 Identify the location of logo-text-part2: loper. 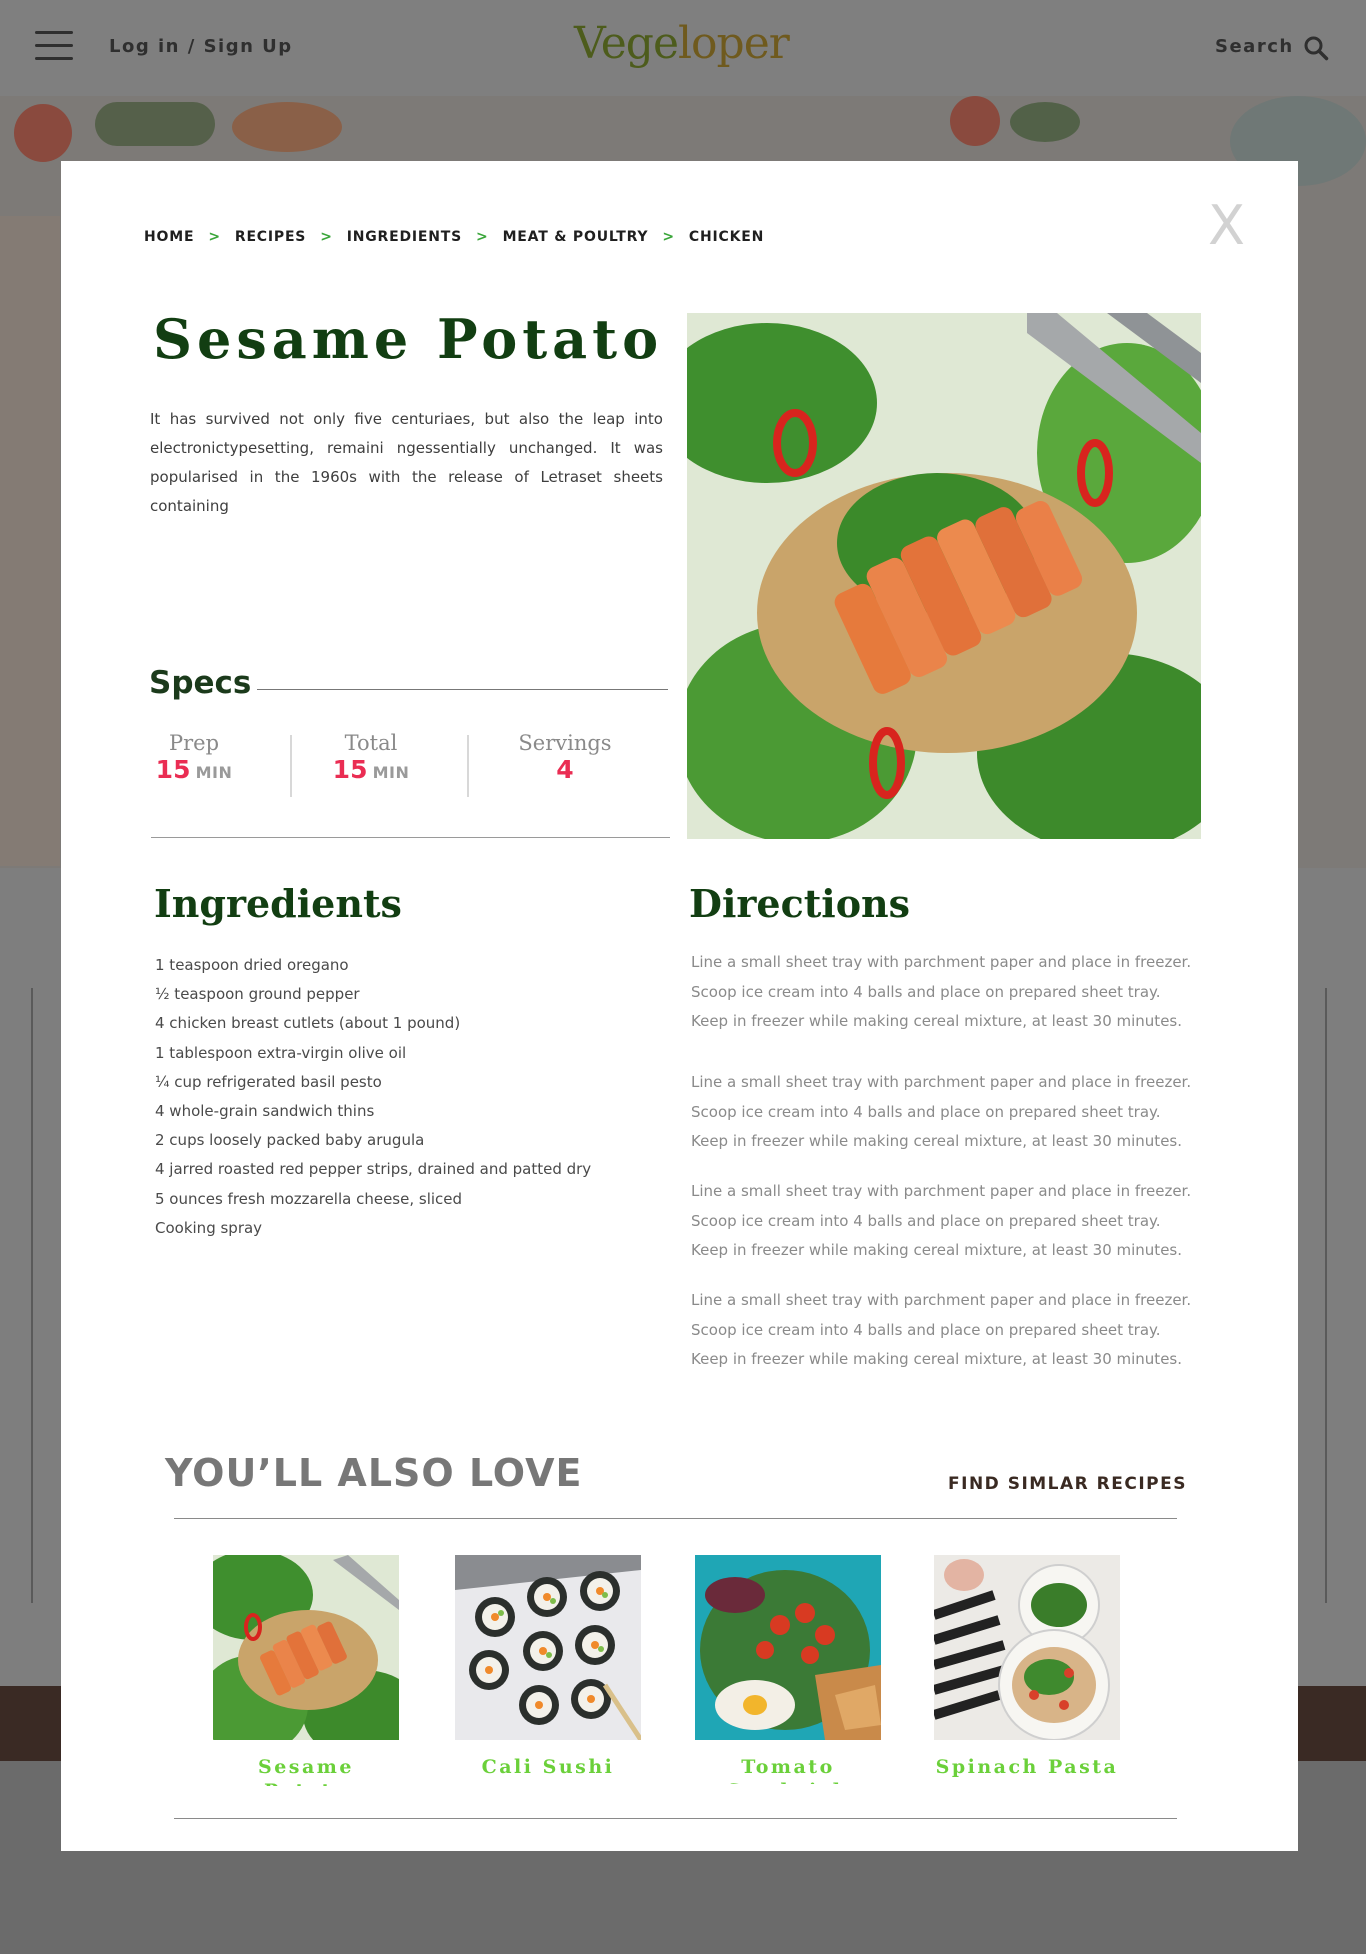
(733, 43).